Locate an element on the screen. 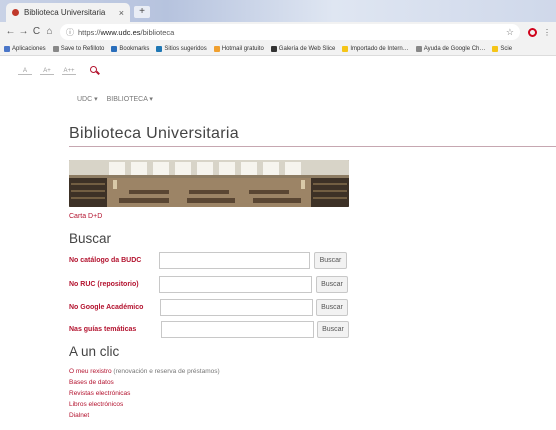 This screenshot has width=556, height=430. catalogo-search-button: Buscar is located at coordinates (330, 260).